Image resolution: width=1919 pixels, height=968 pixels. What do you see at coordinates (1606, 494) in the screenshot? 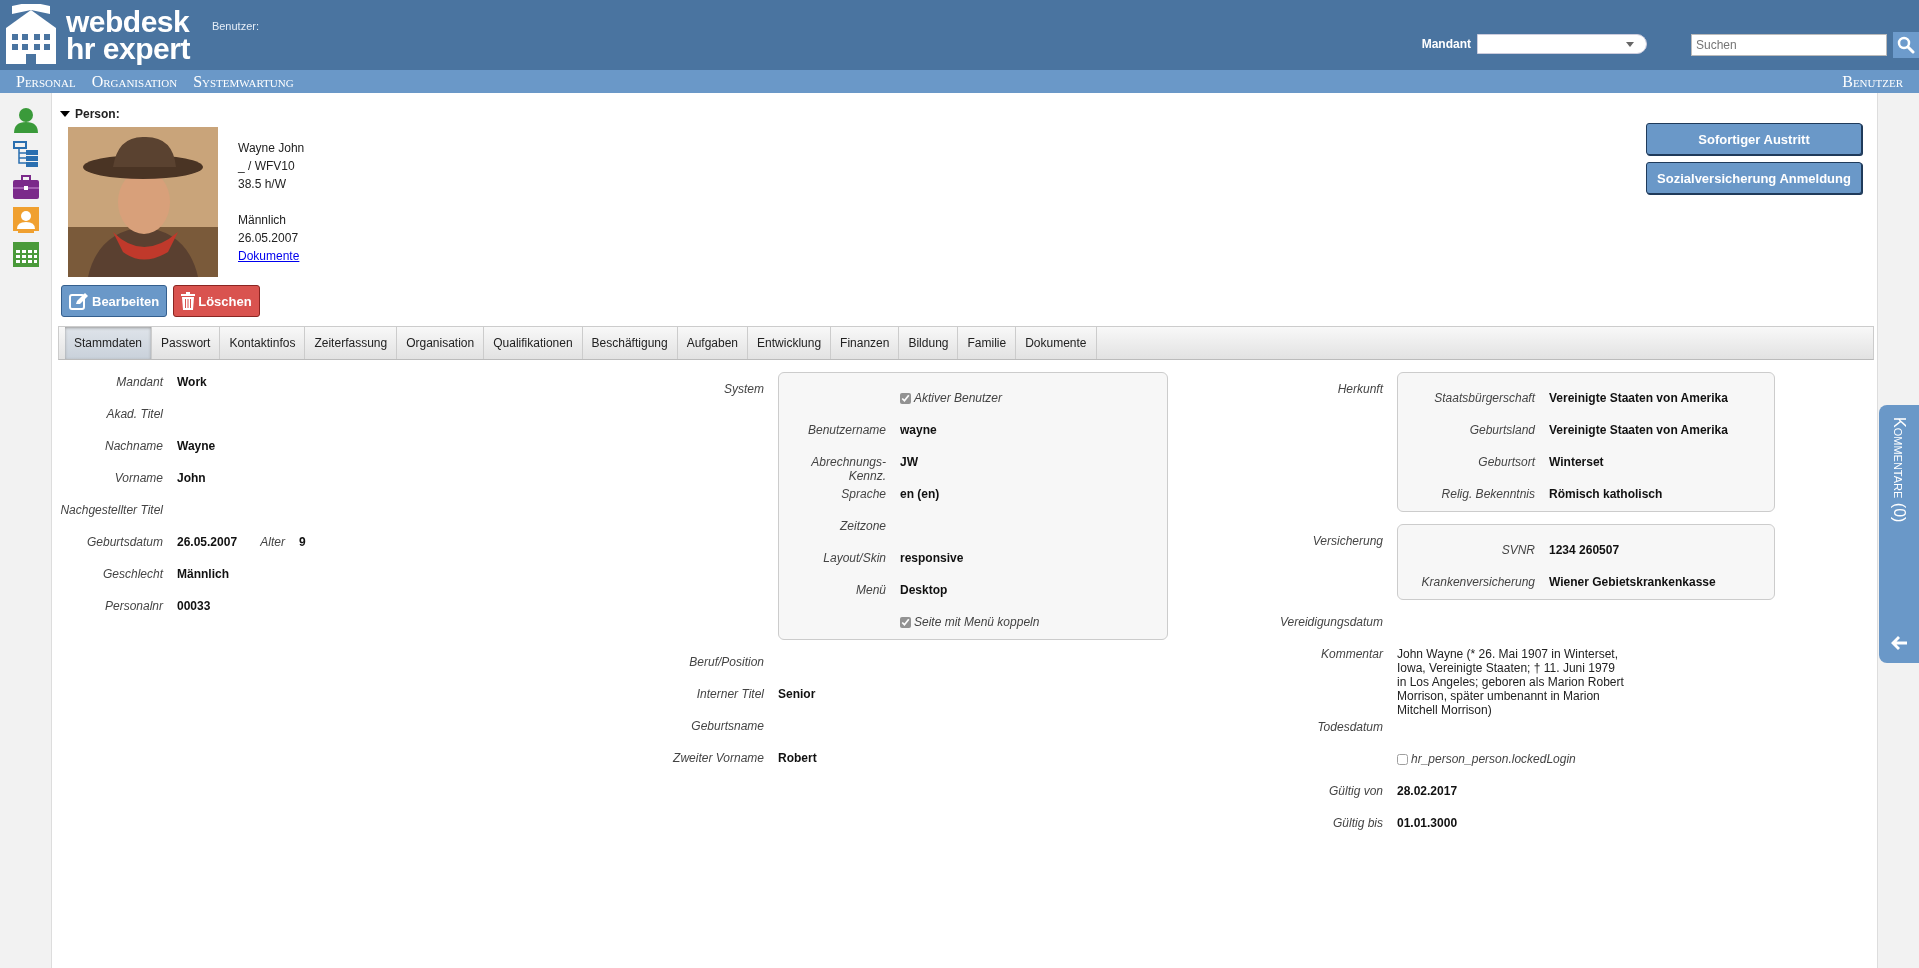
I see `field-value: Römisch katholisch` at bounding box center [1606, 494].